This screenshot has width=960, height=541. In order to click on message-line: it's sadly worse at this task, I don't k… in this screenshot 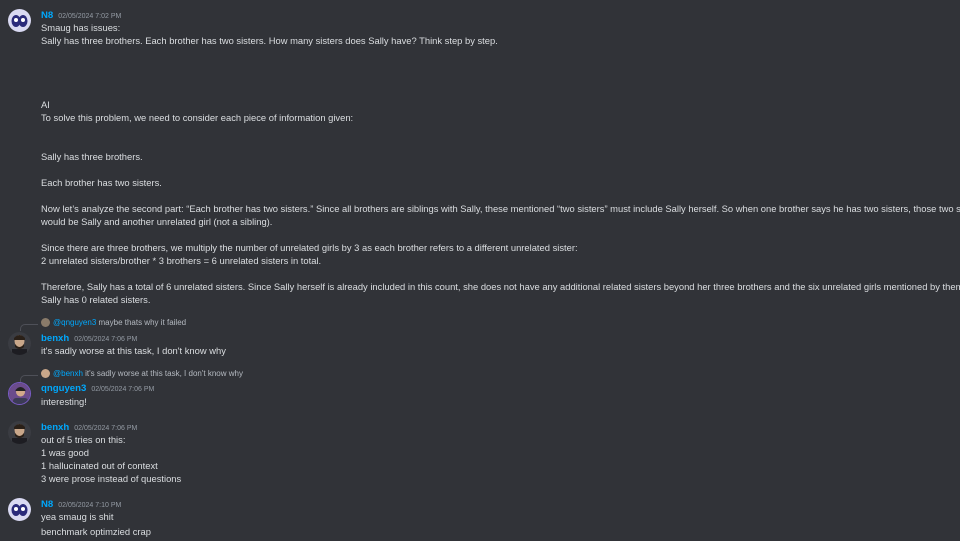, I will do `click(133, 350)`.